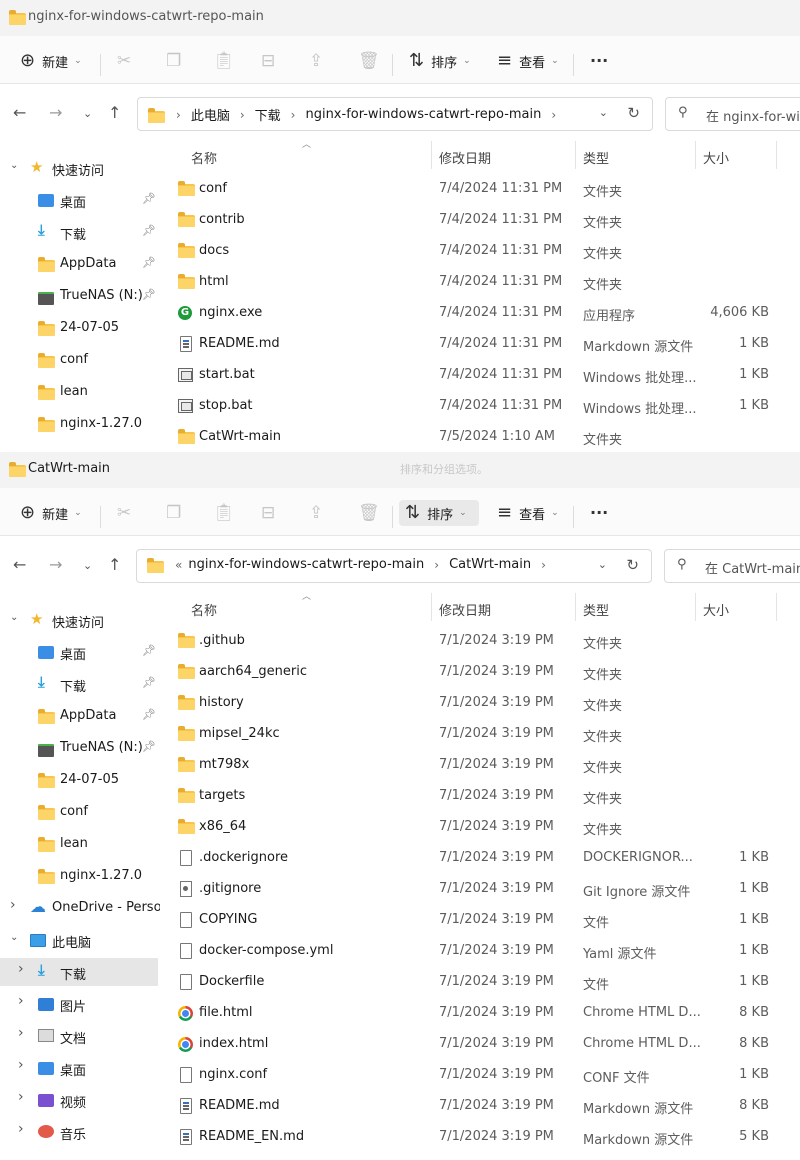 This screenshot has height=1160, width=800. Describe the element at coordinates (79, 940) in the screenshot. I see `sidebar-item: ⌄ 此电脑` at that location.